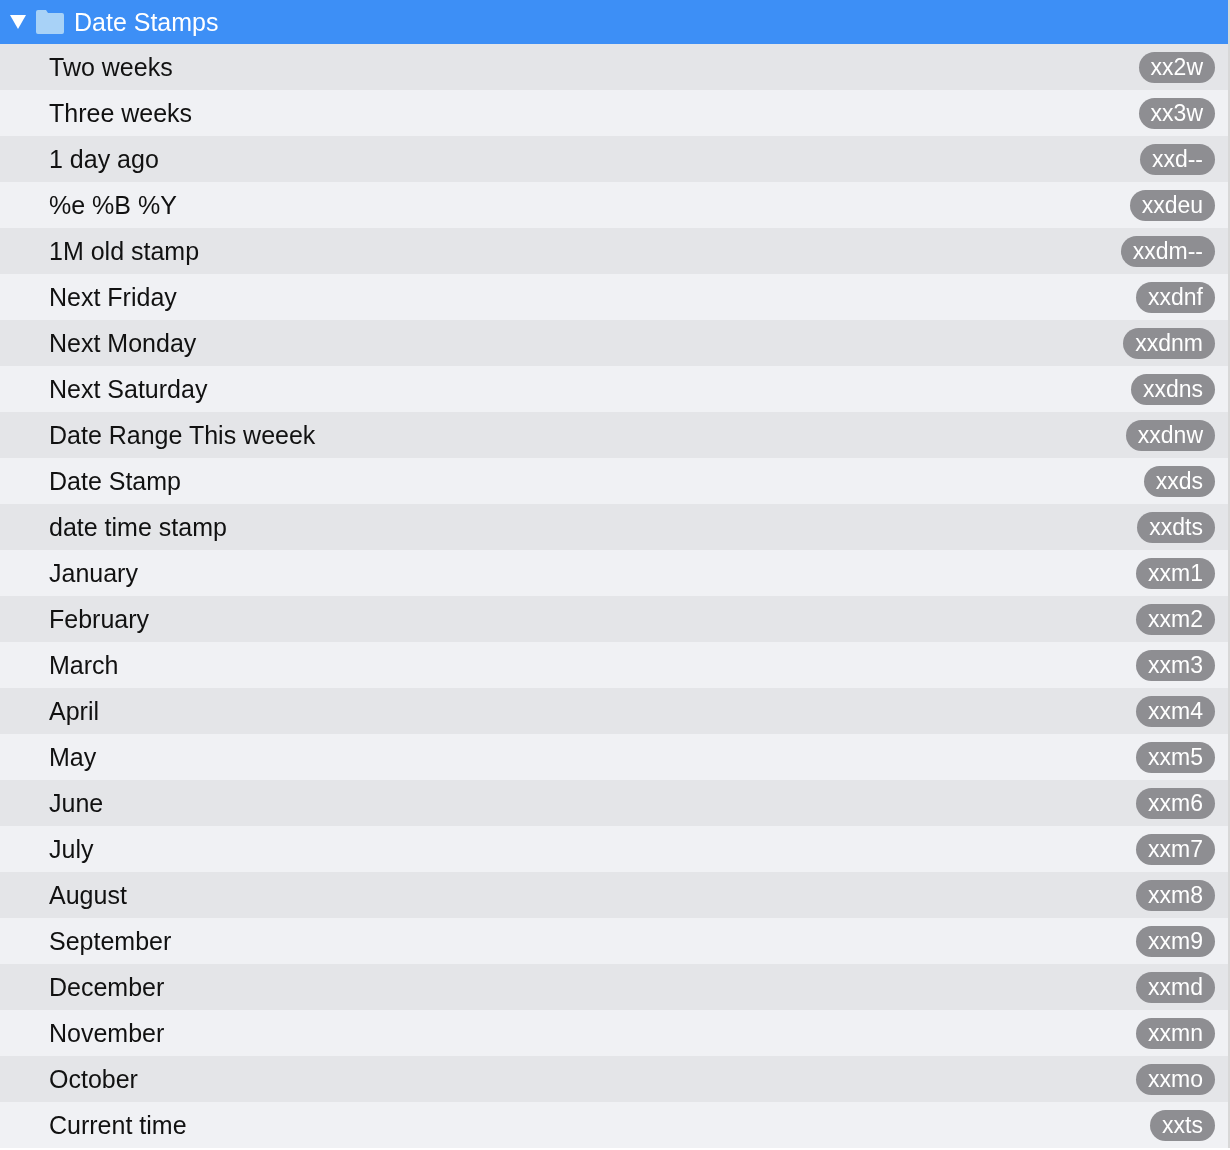  What do you see at coordinates (614, 895) in the screenshot?
I see `snippet-row: August xxm8` at bounding box center [614, 895].